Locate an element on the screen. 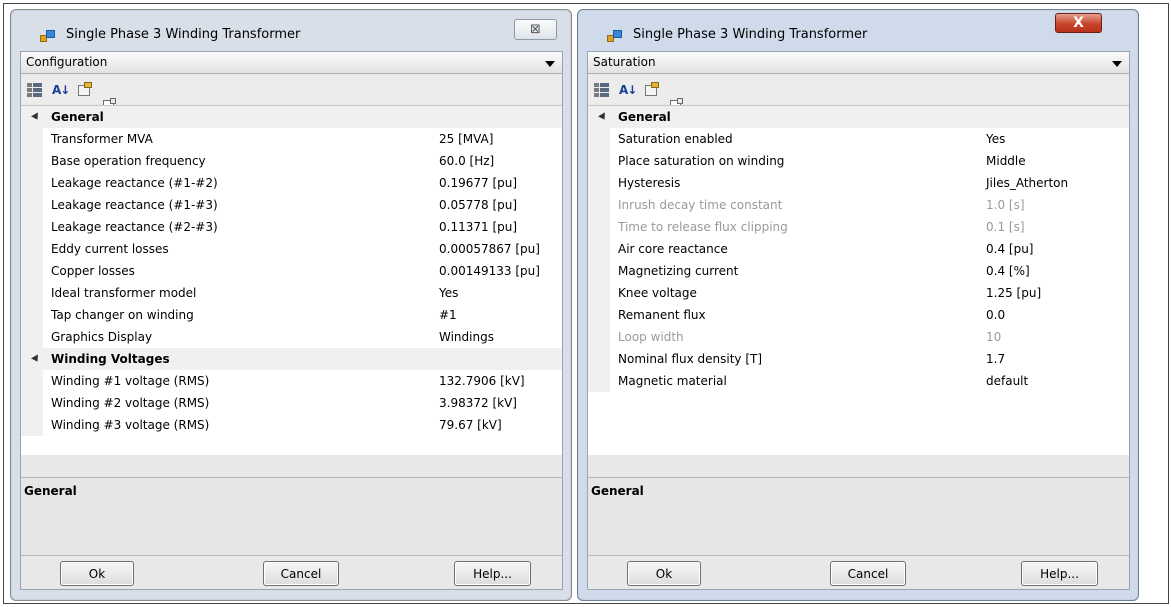  property-value: Middle is located at coordinates (1006, 161).